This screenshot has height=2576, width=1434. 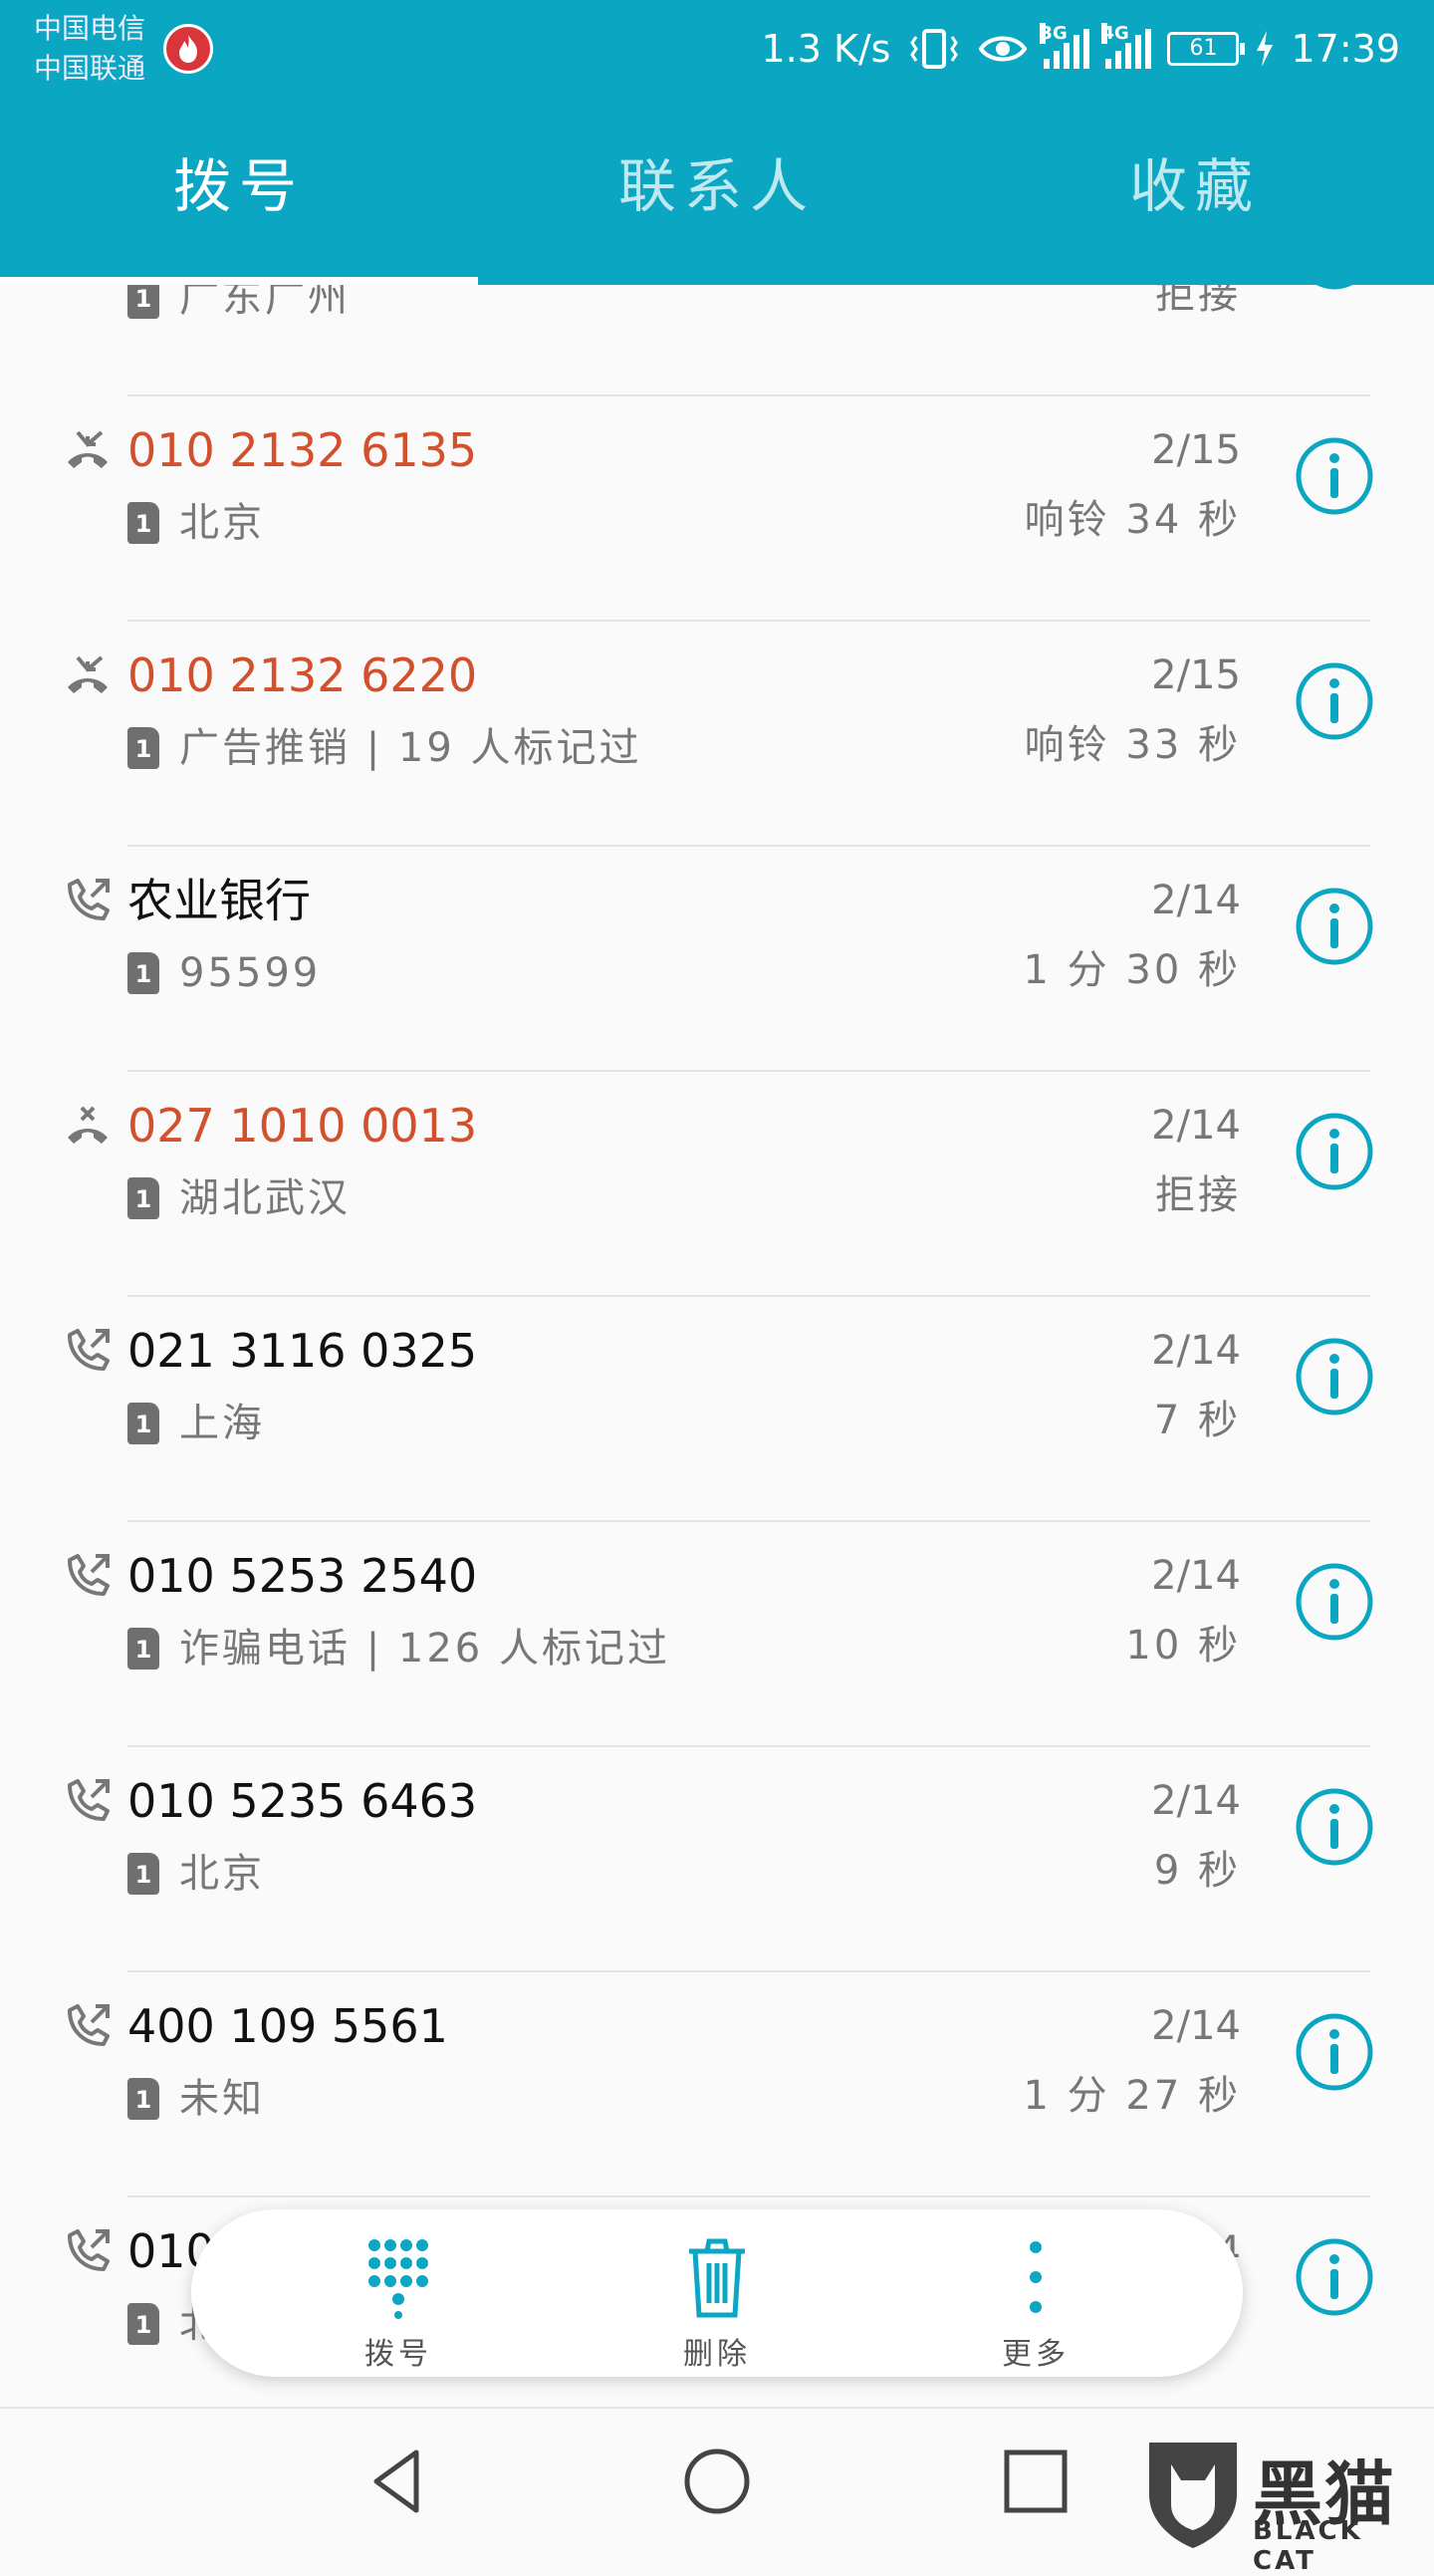 I want to click on call-location: 未知, so click(x=222, y=2099).